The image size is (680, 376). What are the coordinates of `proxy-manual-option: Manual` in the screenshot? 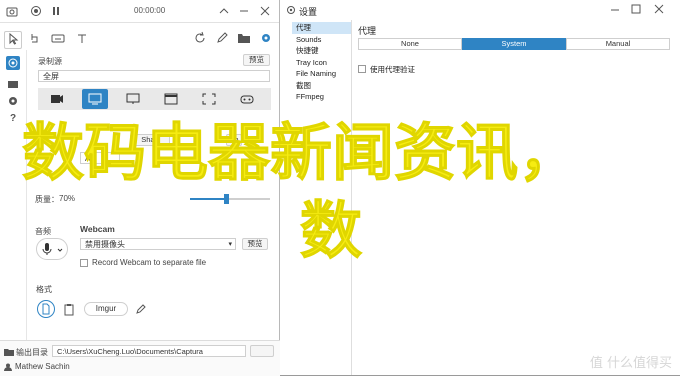 It's located at (618, 44).